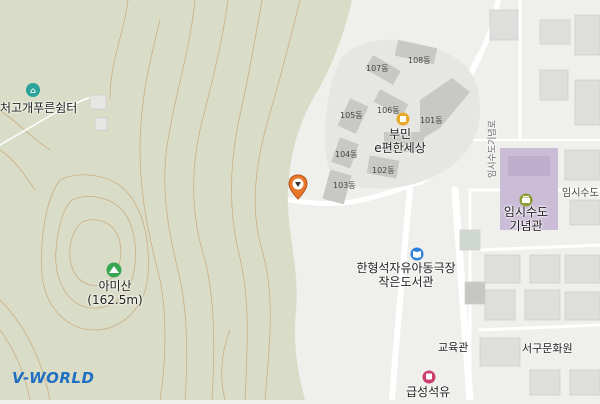 The width and height of the screenshot is (600, 404). What do you see at coordinates (547, 349) in the screenshot?
I see `culture-center-label: 서구문화원` at bounding box center [547, 349].